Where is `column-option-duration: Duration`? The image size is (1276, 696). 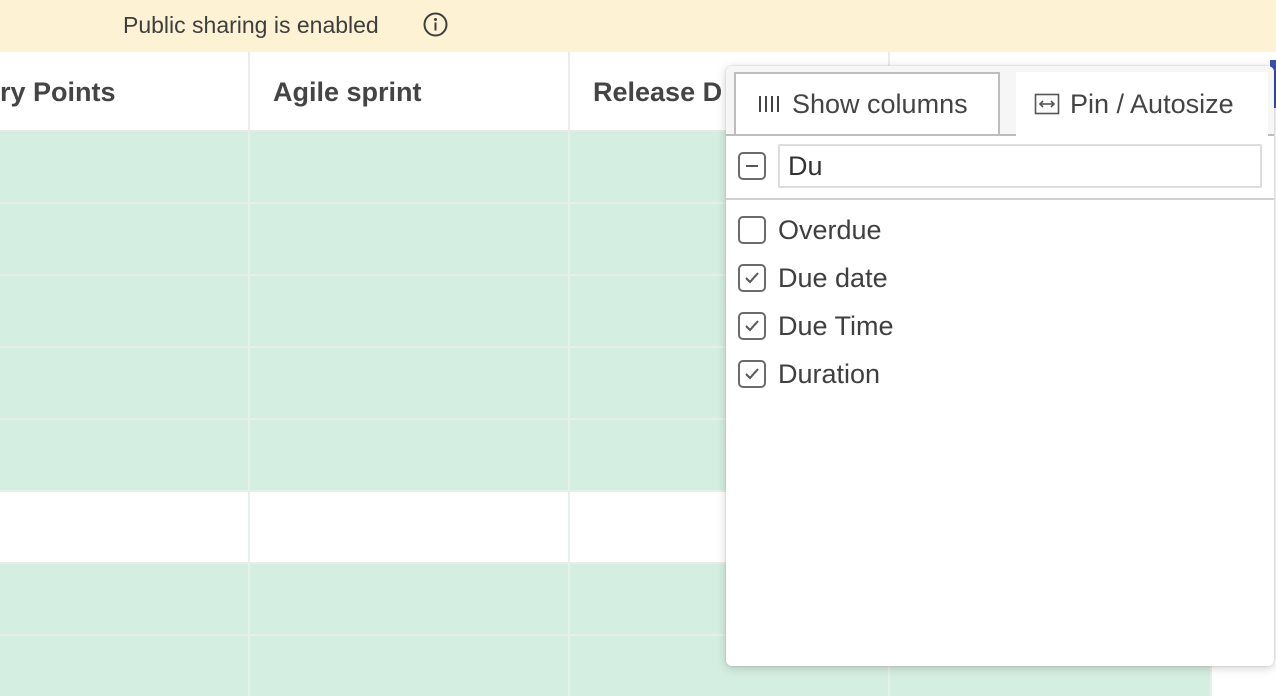 column-option-duration: Duration is located at coordinates (1000, 374).